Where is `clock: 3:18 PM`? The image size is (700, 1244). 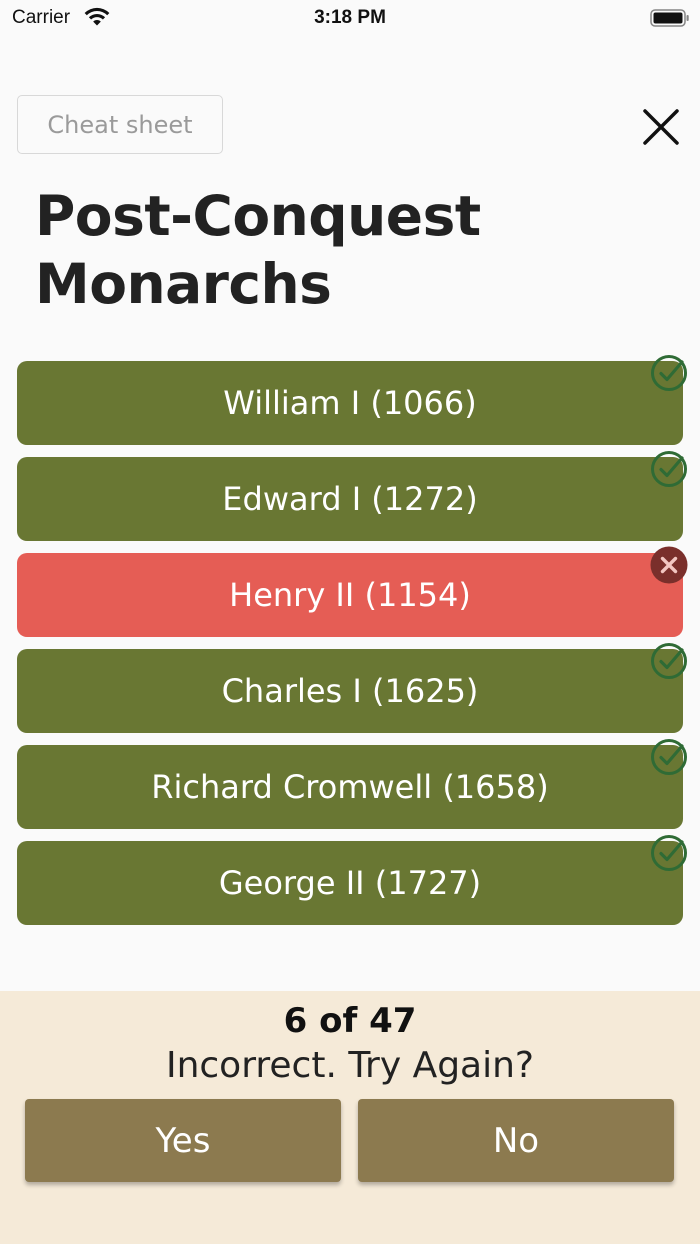 clock: 3:18 PM is located at coordinates (350, 17).